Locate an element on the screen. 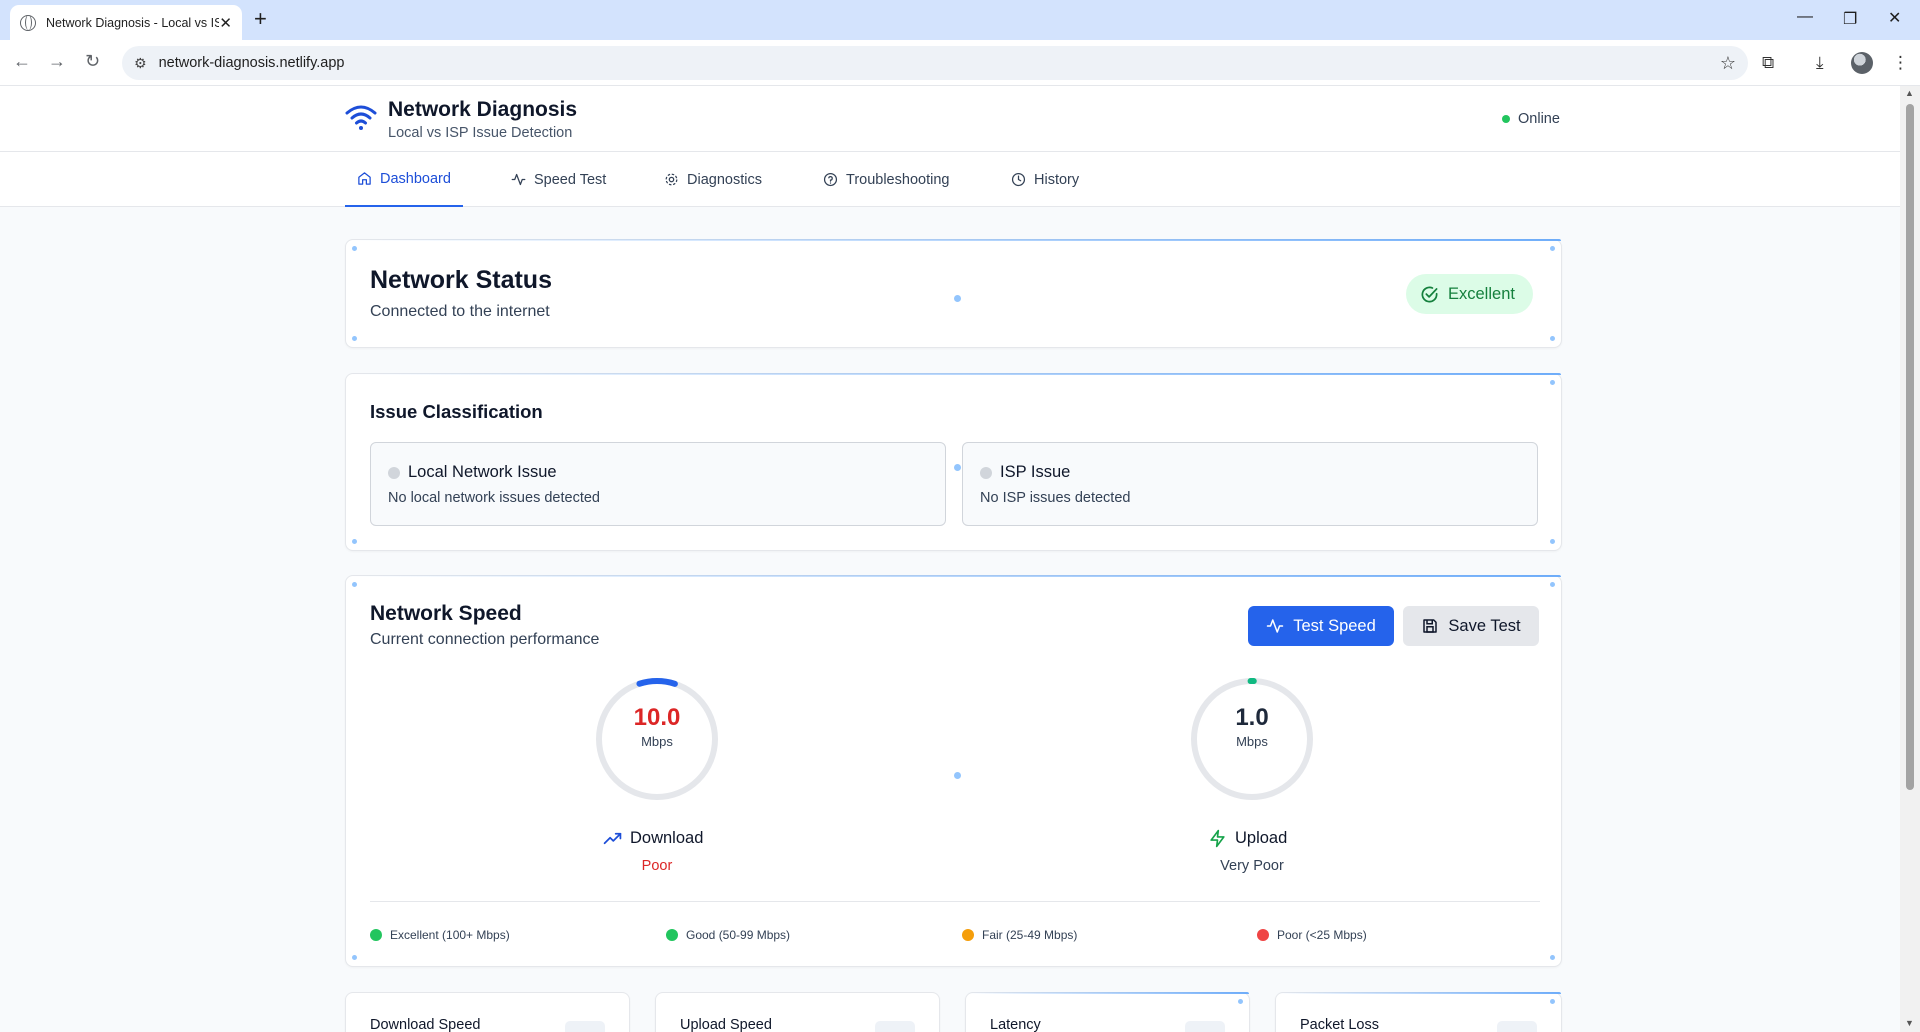 Image resolution: width=1920 pixels, height=1032 pixels. metric-card-download: Download Speed is located at coordinates (487, 1012).